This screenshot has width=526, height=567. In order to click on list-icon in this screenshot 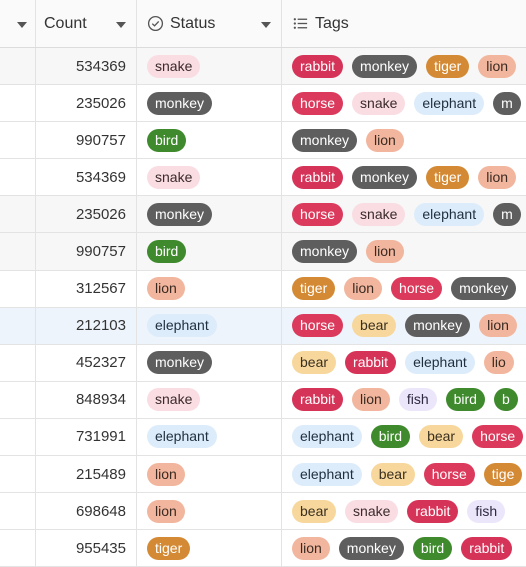, I will do `click(300, 23)`.